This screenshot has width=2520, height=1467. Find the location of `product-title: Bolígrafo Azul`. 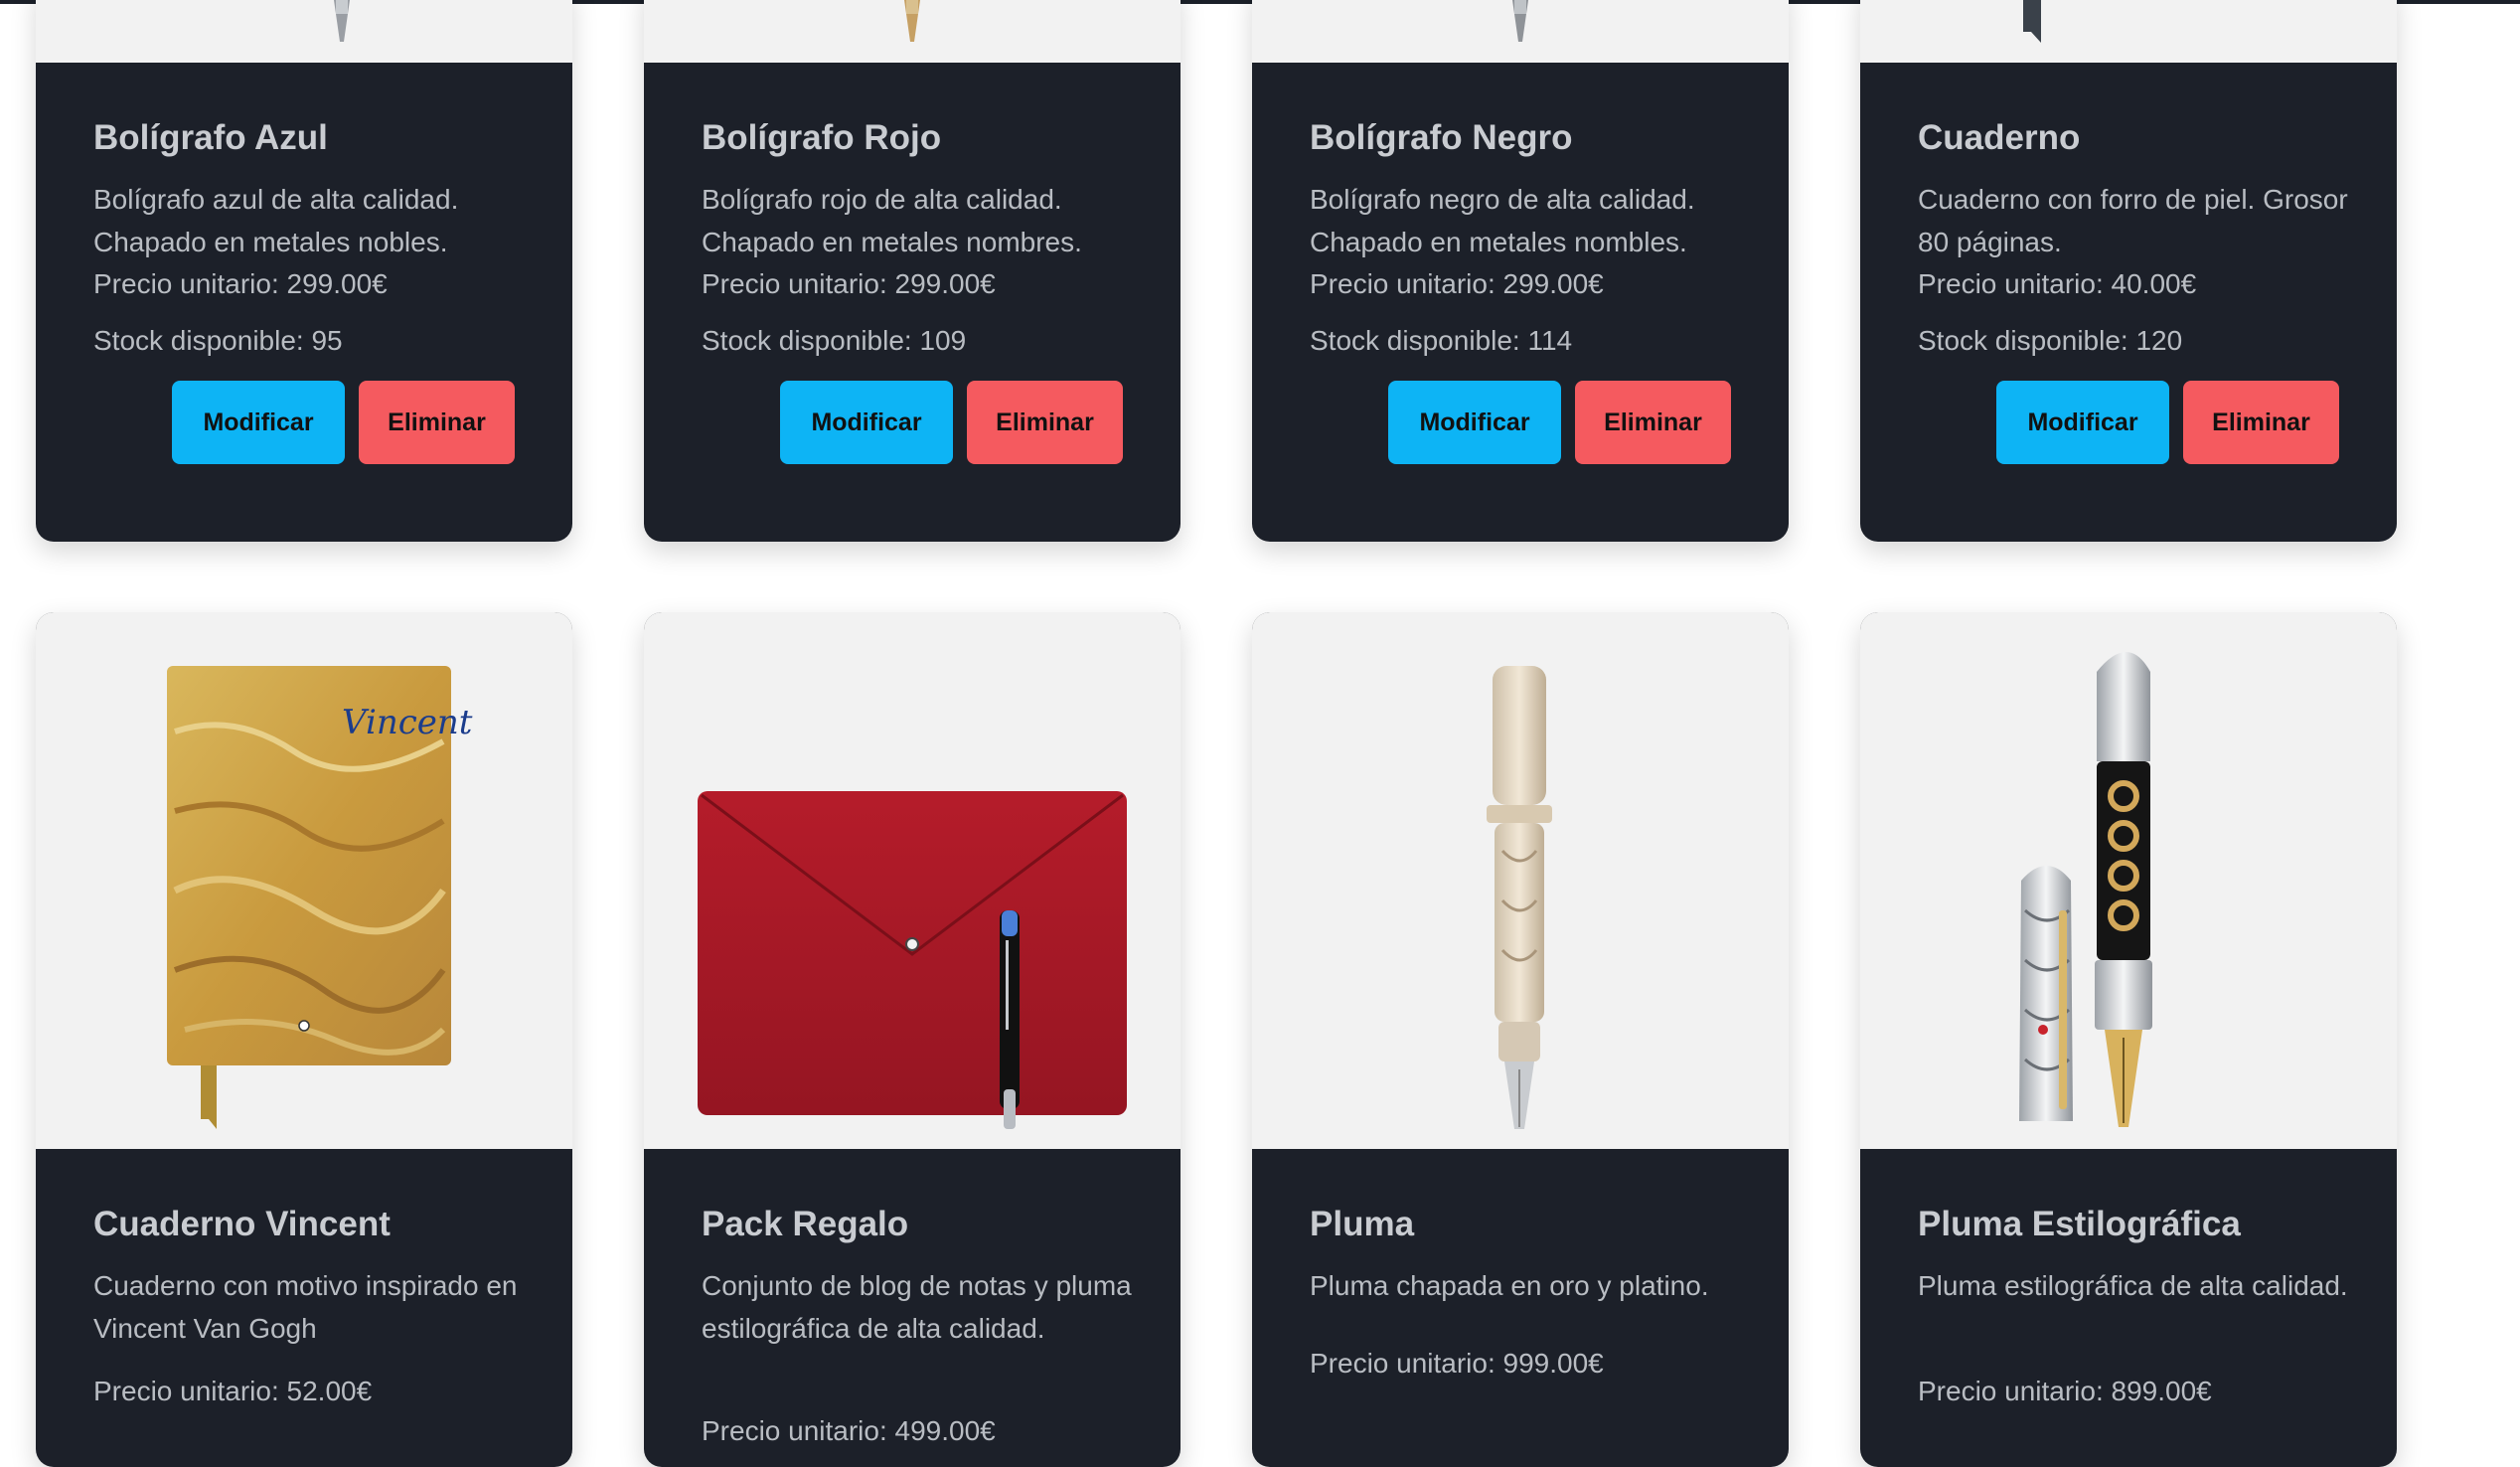

product-title: Bolígrafo Azul is located at coordinates (210, 137).